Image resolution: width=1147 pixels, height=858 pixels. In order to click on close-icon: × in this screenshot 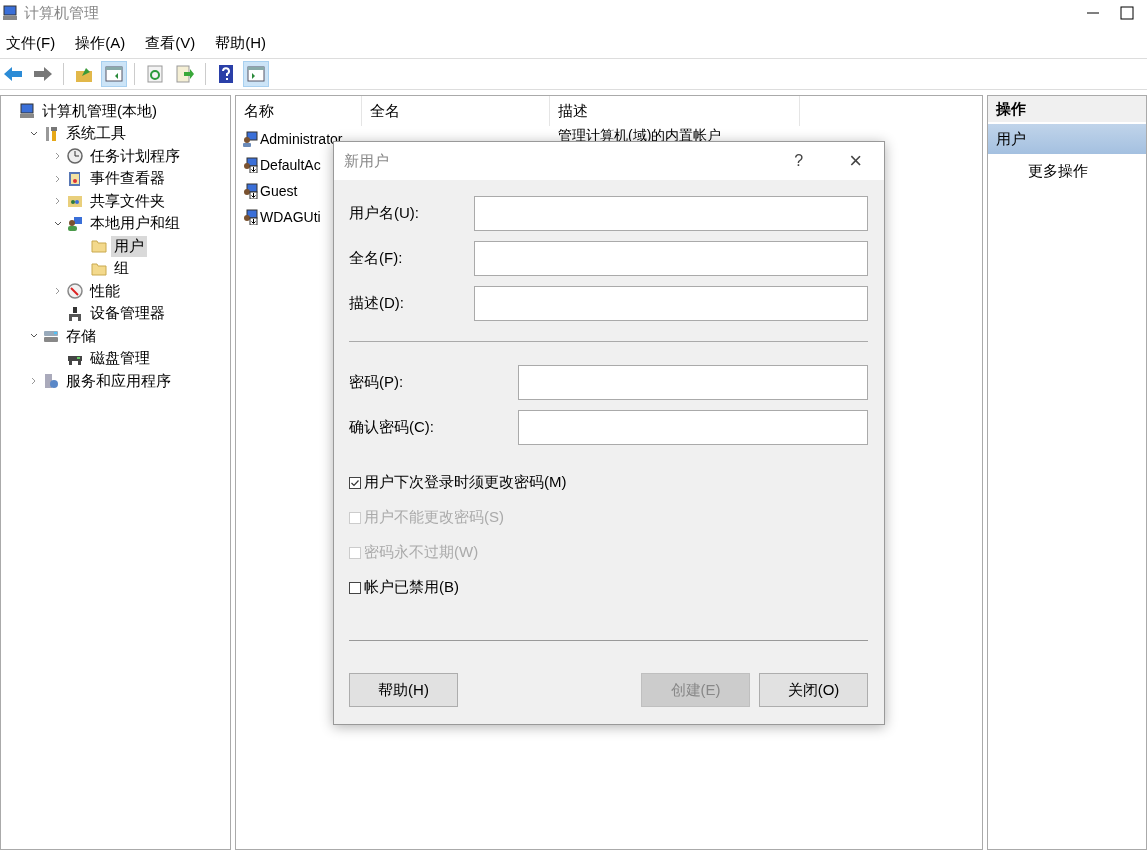, I will do `click(855, 161)`.